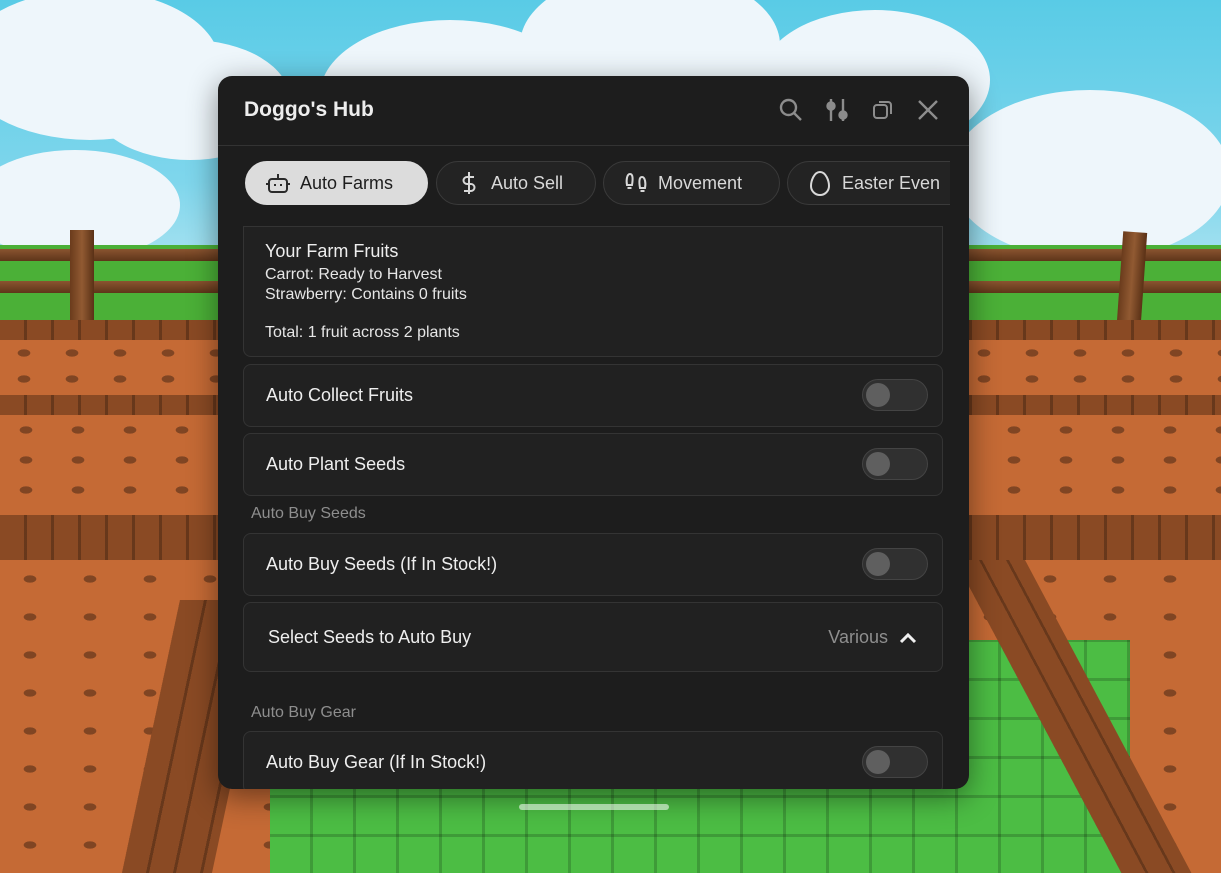 This screenshot has height=873, width=1221. I want to click on tab-label: Movement, so click(700, 182).